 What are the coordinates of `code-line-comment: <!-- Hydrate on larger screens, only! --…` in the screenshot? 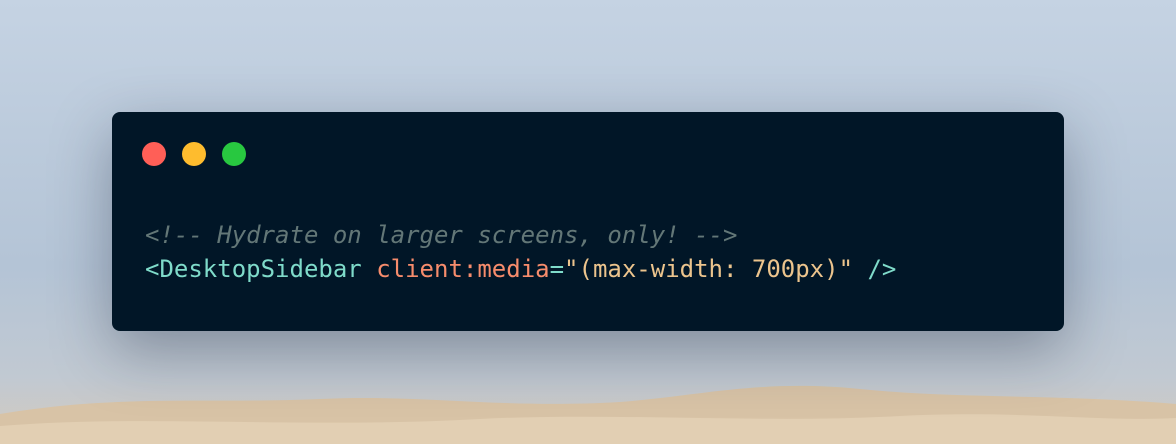 It's located at (520, 235).